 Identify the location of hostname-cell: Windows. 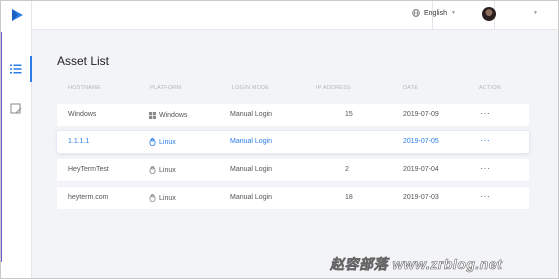
(82, 114).